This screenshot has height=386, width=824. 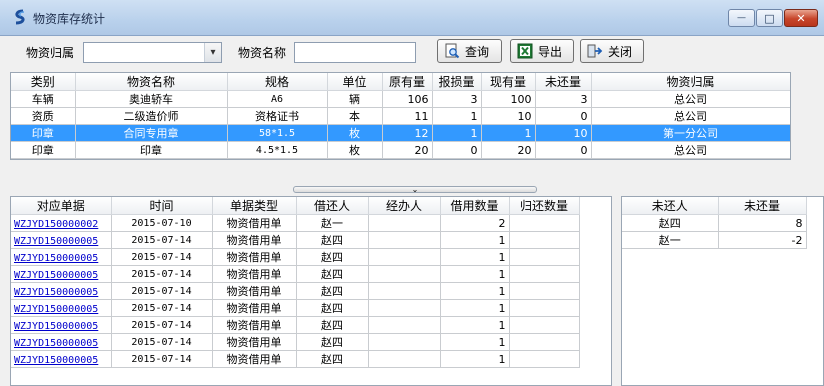 What do you see at coordinates (475, 223) in the screenshot?
I see `cell-borrow-qty-cell: 2` at bounding box center [475, 223].